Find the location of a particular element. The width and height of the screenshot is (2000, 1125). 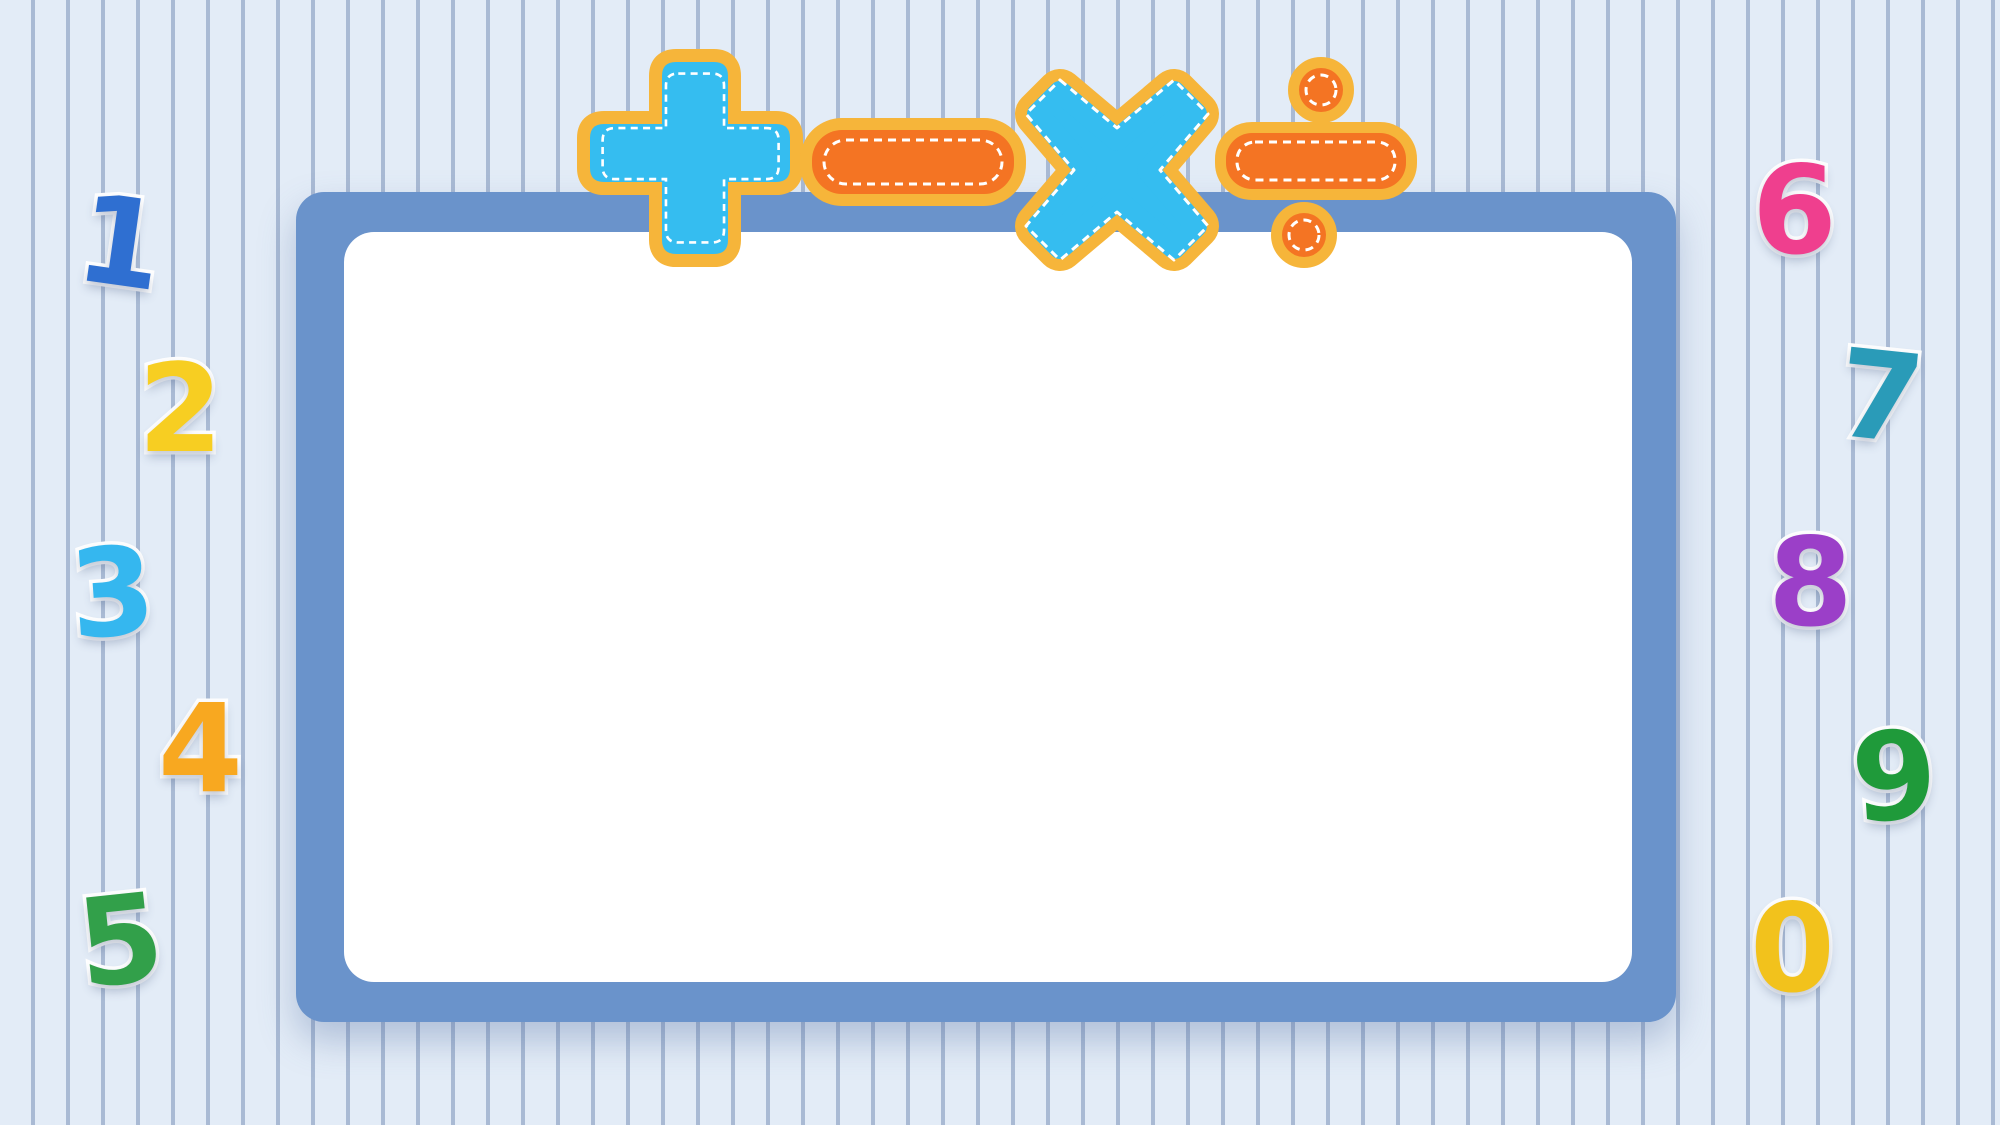

digit-seven-sticker: 7 is located at coordinates (1880, 396).